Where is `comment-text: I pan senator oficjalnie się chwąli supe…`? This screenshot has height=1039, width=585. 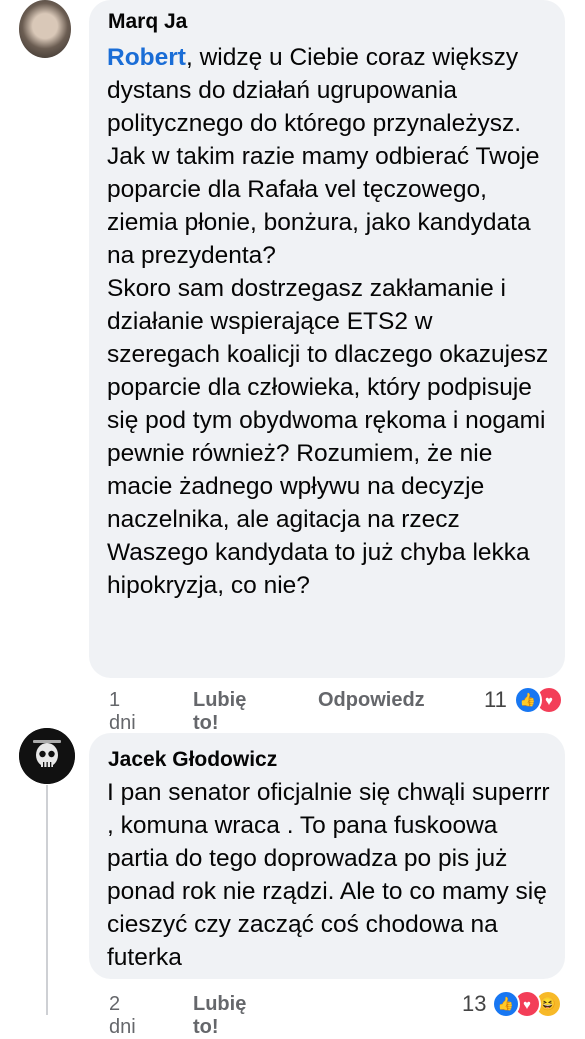 comment-text: I pan senator oficjalnie się chwąli supe… is located at coordinates (328, 875).